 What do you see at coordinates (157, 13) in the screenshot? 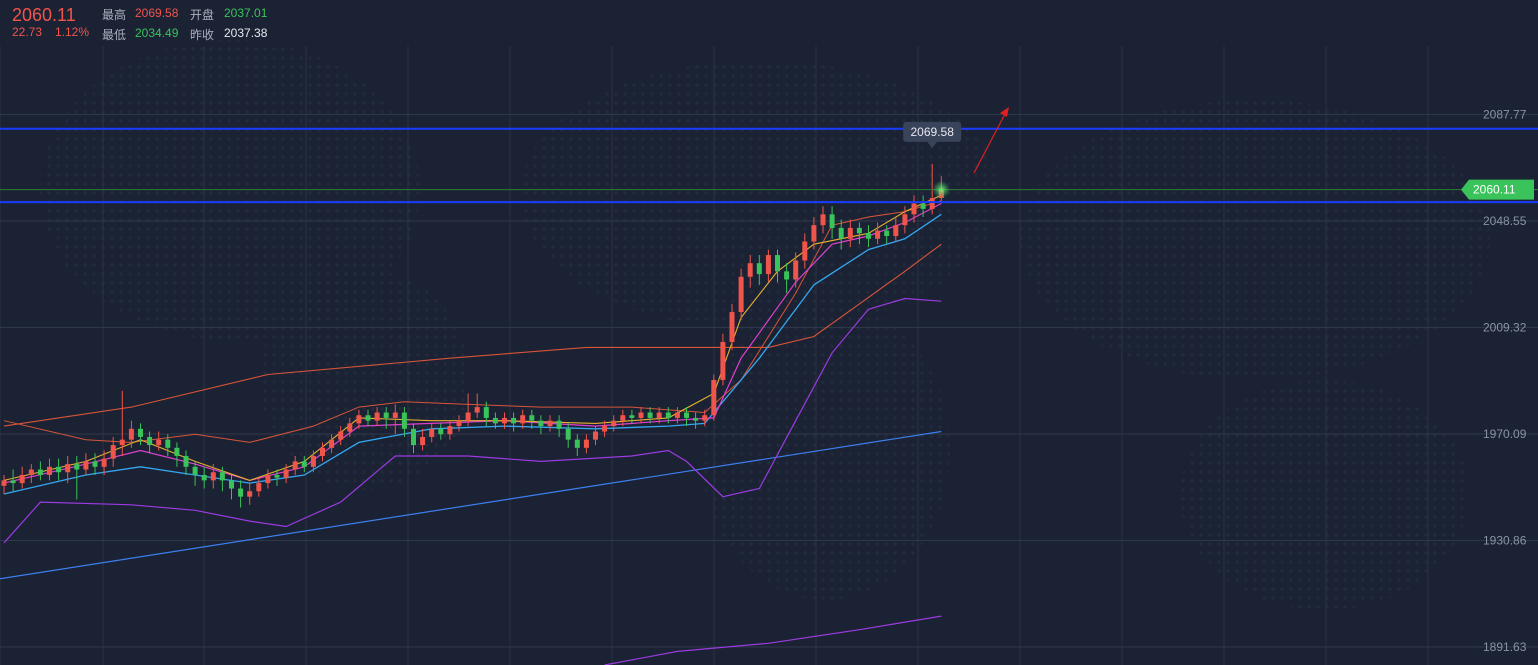
I see `high-value: 2069.58` at bounding box center [157, 13].